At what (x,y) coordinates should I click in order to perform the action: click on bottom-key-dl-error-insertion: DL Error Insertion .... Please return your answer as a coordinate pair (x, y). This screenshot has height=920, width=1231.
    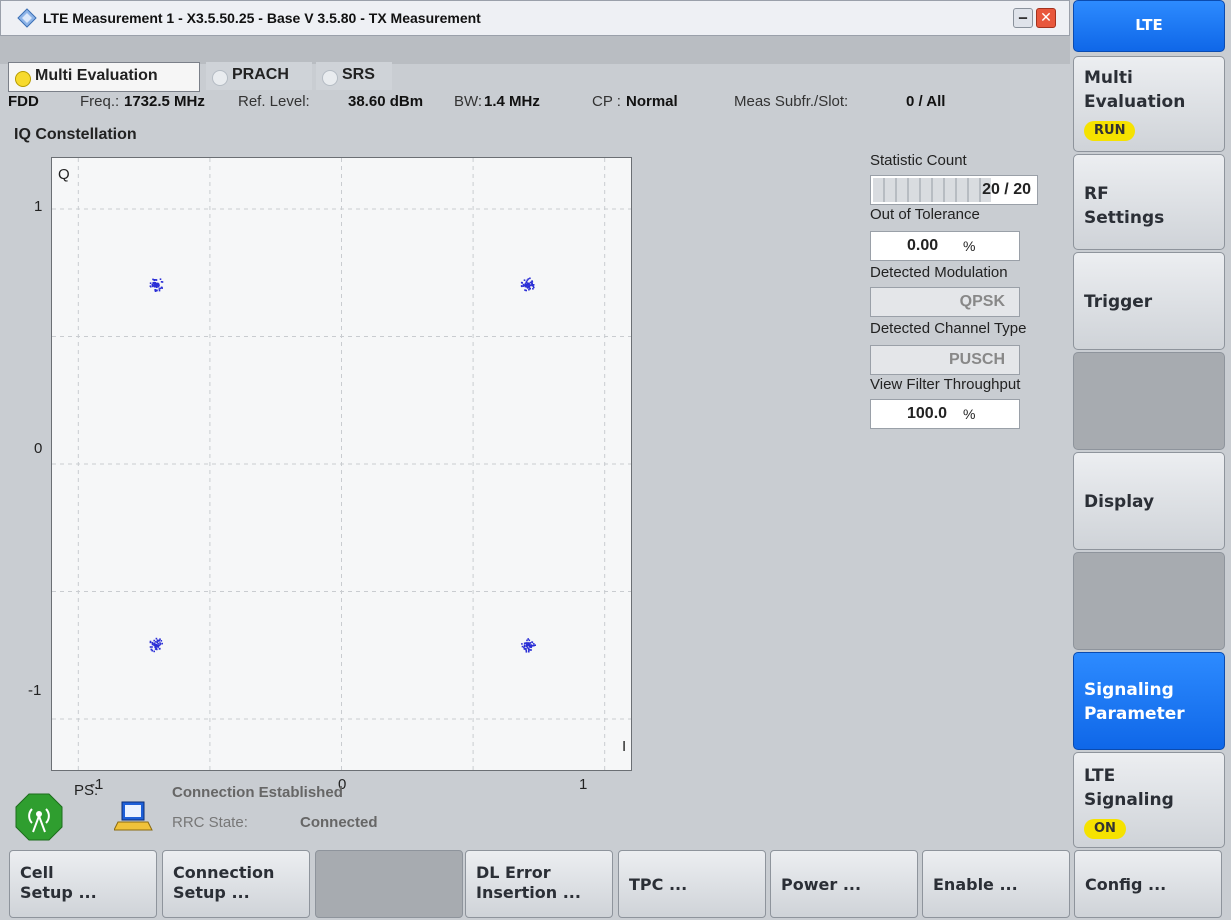
    Looking at the image, I should click on (539, 884).